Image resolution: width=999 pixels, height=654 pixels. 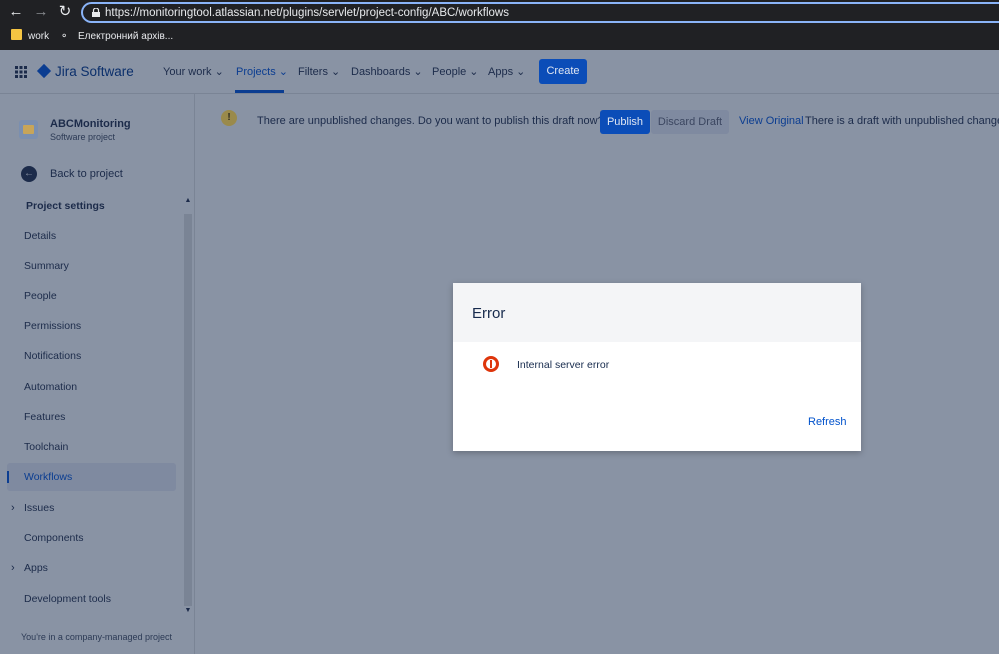 What do you see at coordinates (91, 387) in the screenshot?
I see `sidebar-item-automation: Automation` at bounding box center [91, 387].